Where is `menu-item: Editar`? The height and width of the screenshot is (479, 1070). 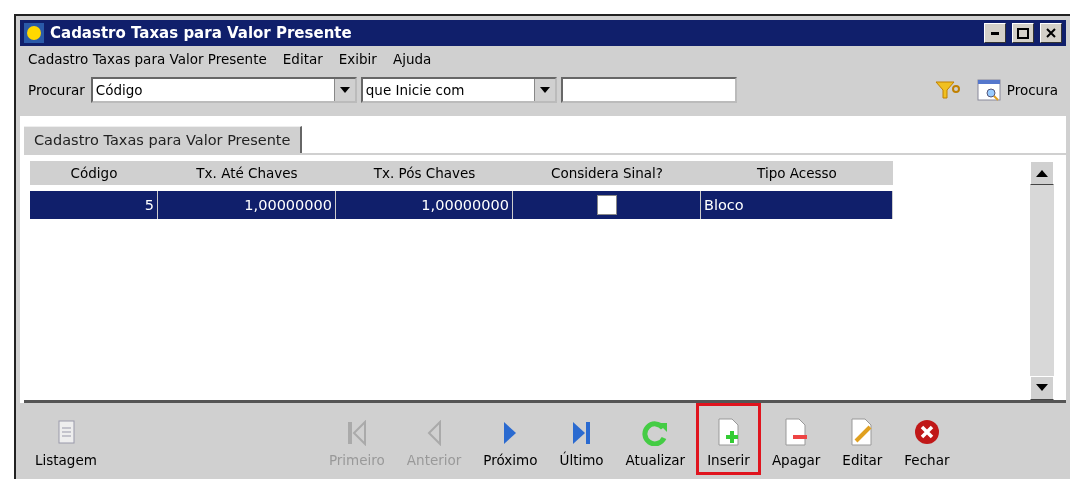
menu-item: Editar is located at coordinates (302, 59).